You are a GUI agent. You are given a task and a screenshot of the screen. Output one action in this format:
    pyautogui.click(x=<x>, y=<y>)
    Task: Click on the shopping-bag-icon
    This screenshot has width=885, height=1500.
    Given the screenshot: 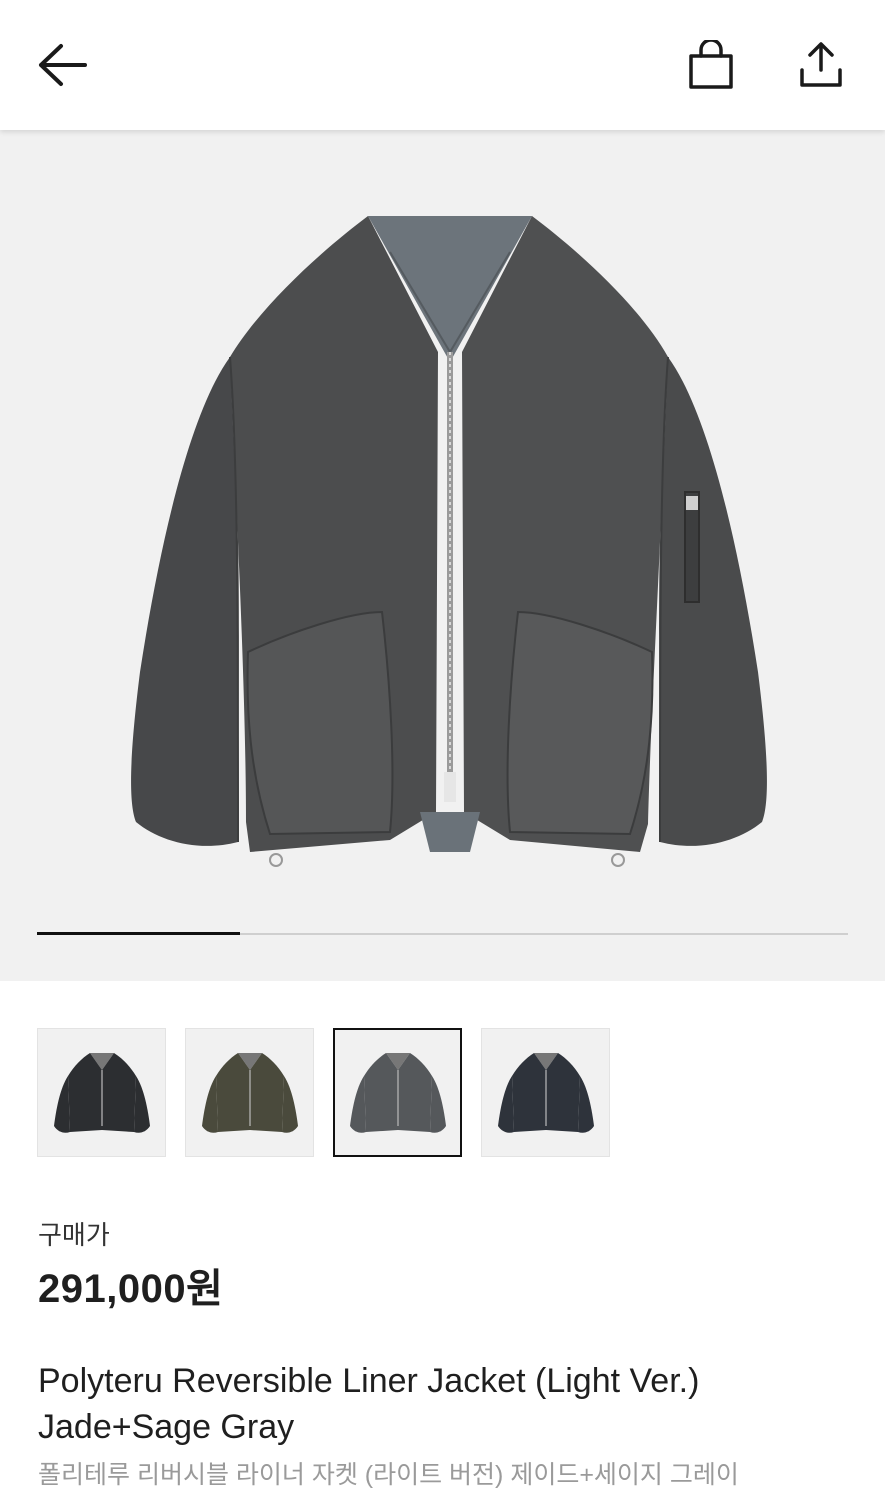 What is the action you would take?
    pyautogui.click(x=711, y=64)
    